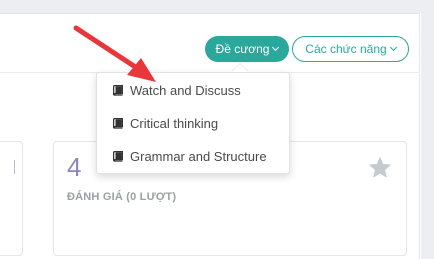 This screenshot has width=434, height=259. What do you see at coordinates (198, 156) in the screenshot?
I see `menu-item-label: Grammar and Structure` at bounding box center [198, 156].